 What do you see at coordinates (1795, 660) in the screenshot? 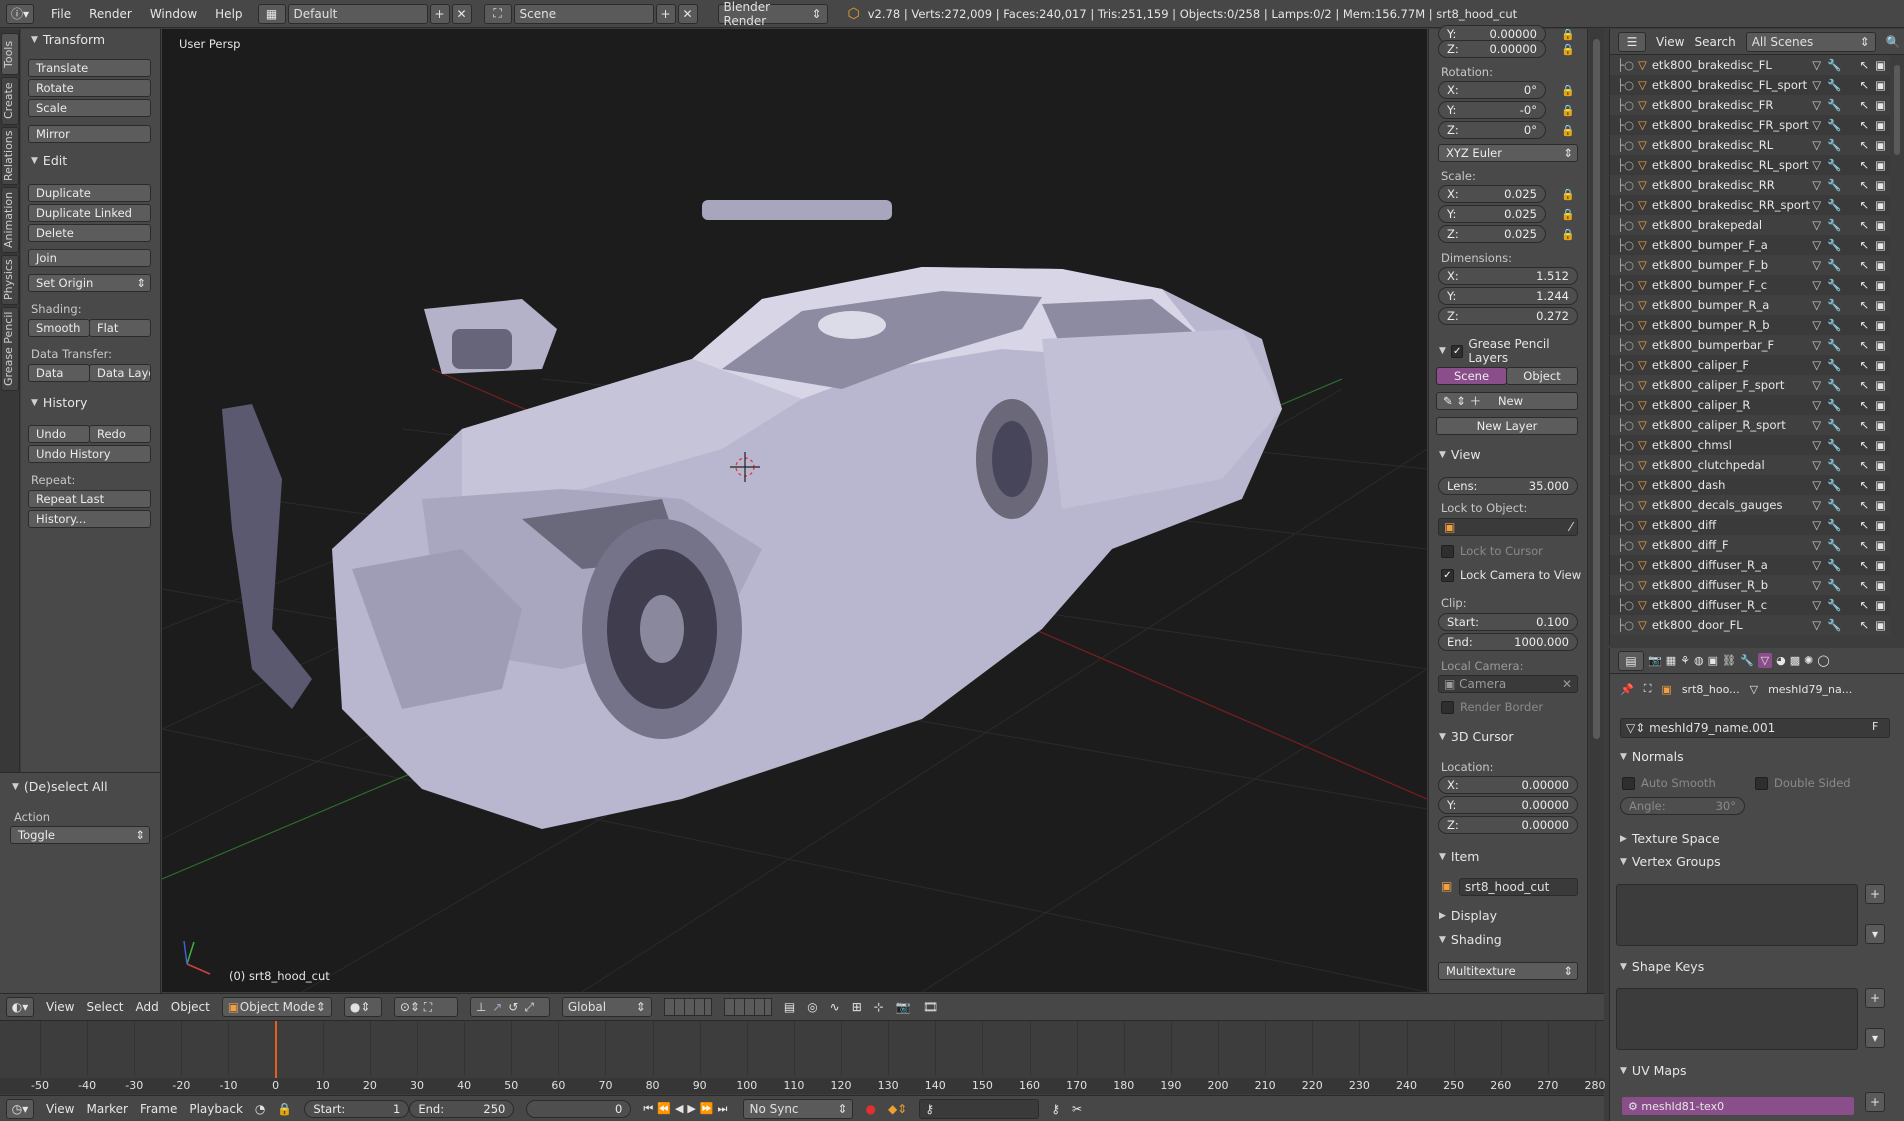
I see `texture-tab-icon: ▩` at bounding box center [1795, 660].